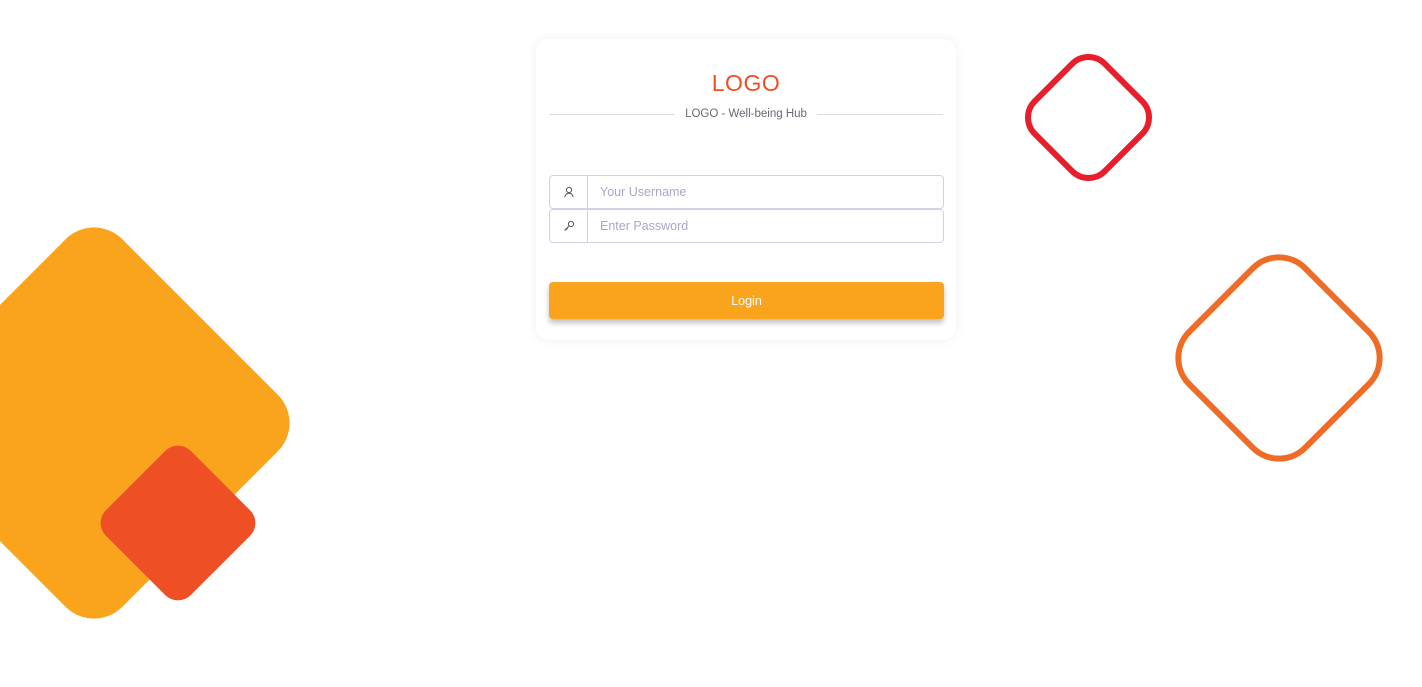 The width and height of the screenshot is (1422, 687). I want to click on divider-line-left, so click(612, 114).